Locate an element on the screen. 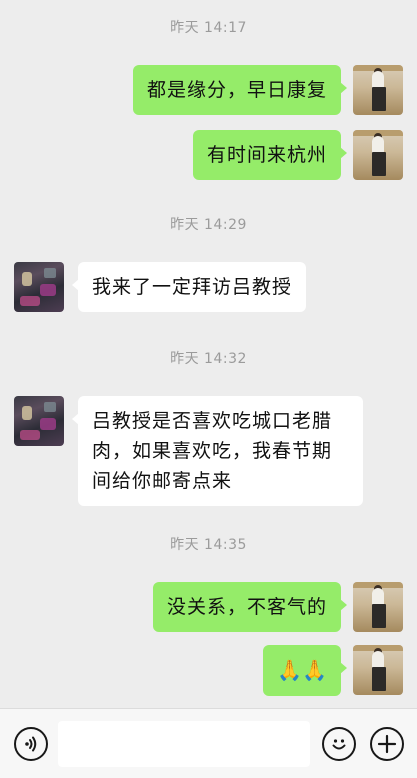 This screenshot has height=778, width=417. message-bubble-received: 我来了一定拜访吕教授 is located at coordinates (189, 287).